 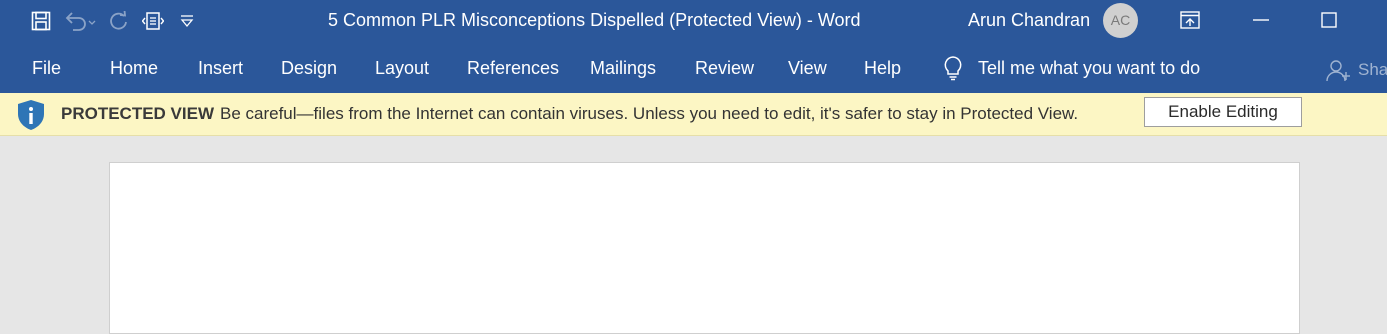 I want to click on minimize-button, so click(x=1261, y=20).